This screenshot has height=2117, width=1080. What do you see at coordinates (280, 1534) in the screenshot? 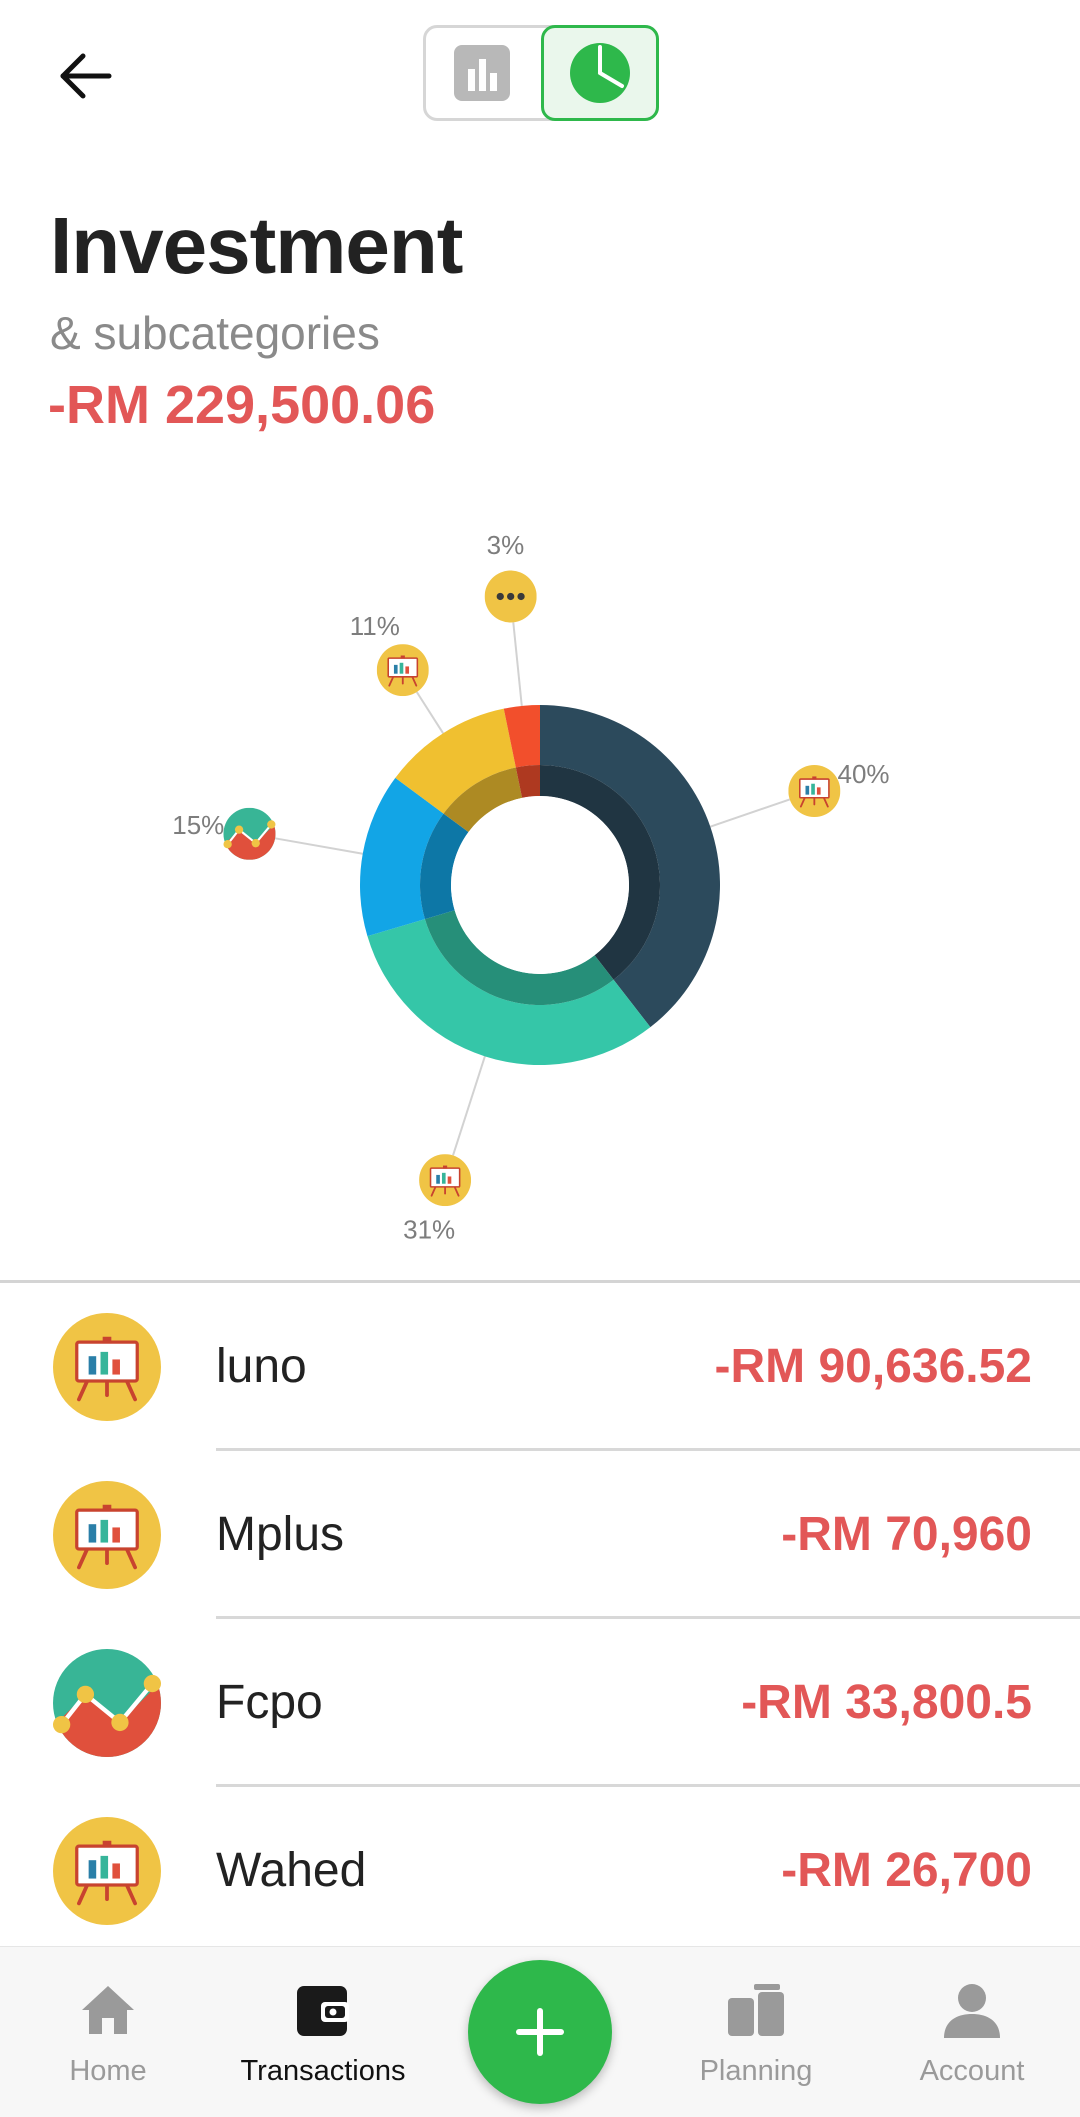
I see `list-item-name: Mplus` at bounding box center [280, 1534].